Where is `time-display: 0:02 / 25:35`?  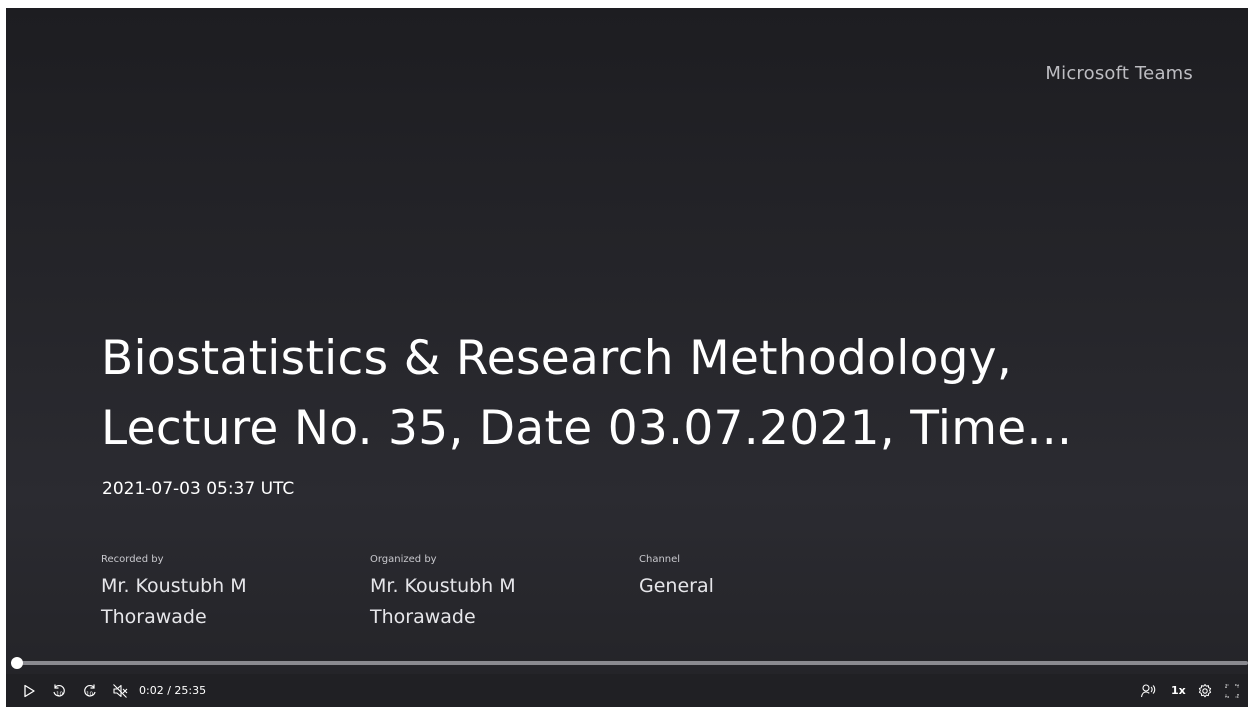 time-display: 0:02 / 25:35 is located at coordinates (173, 690).